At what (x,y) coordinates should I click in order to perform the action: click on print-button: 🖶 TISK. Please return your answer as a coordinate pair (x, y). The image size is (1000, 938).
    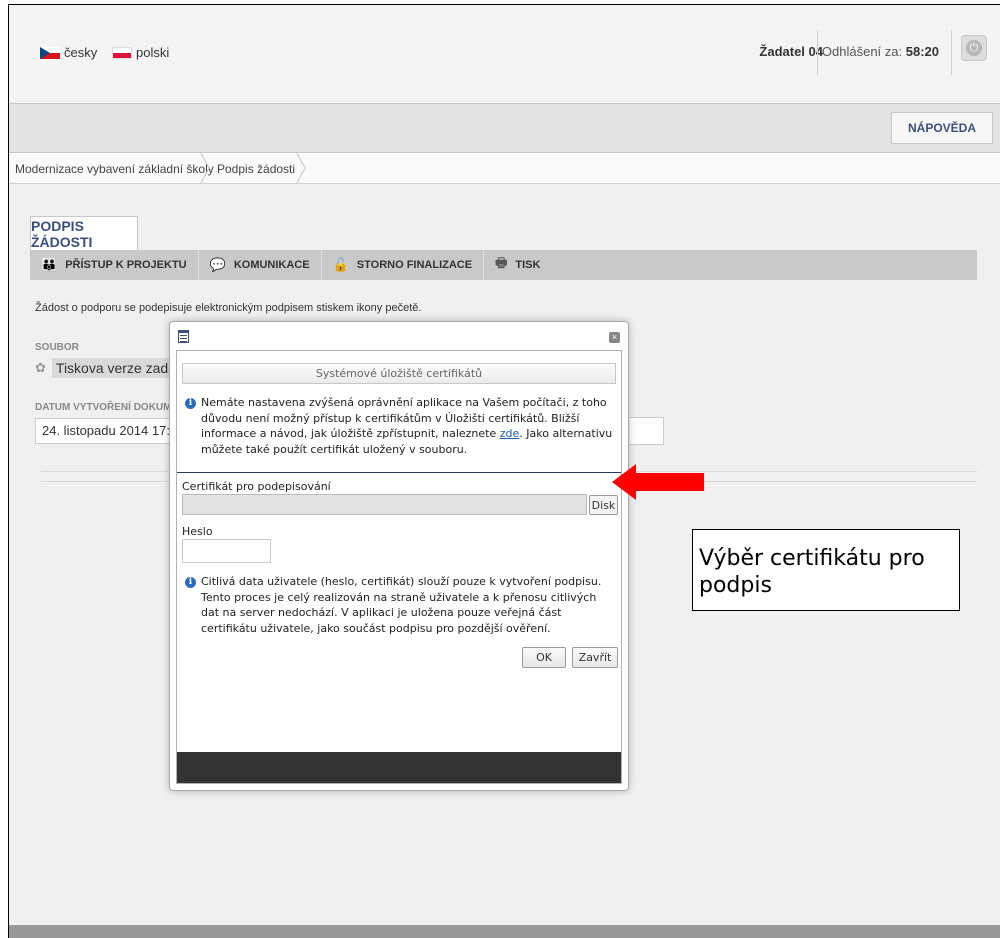
    Looking at the image, I should click on (517, 265).